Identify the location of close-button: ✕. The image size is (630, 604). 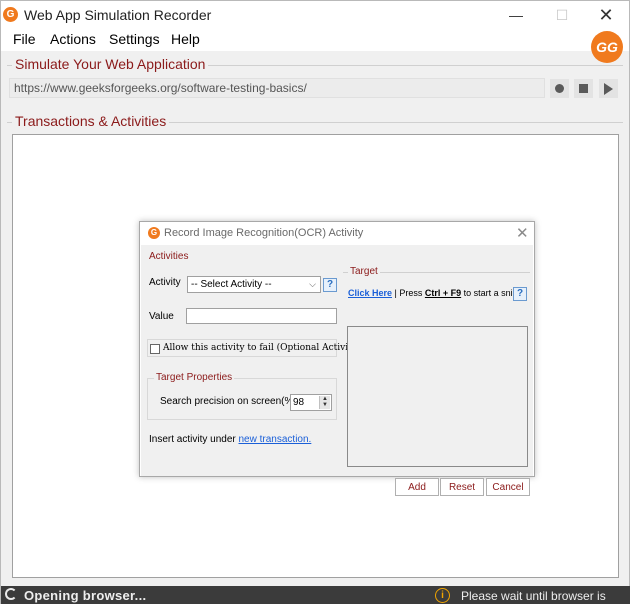
(606, 15).